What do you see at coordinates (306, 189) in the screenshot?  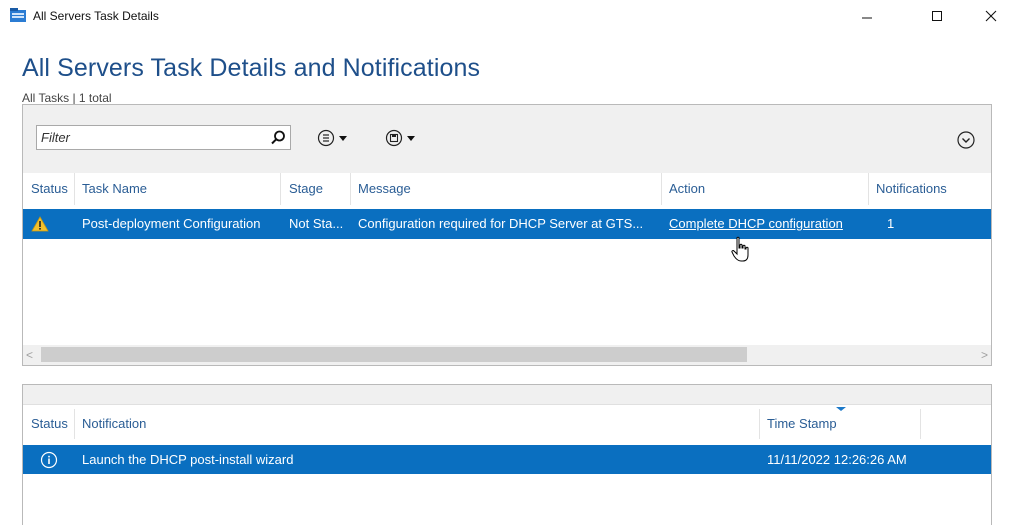 I see `column-header-stage: Stage` at bounding box center [306, 189].